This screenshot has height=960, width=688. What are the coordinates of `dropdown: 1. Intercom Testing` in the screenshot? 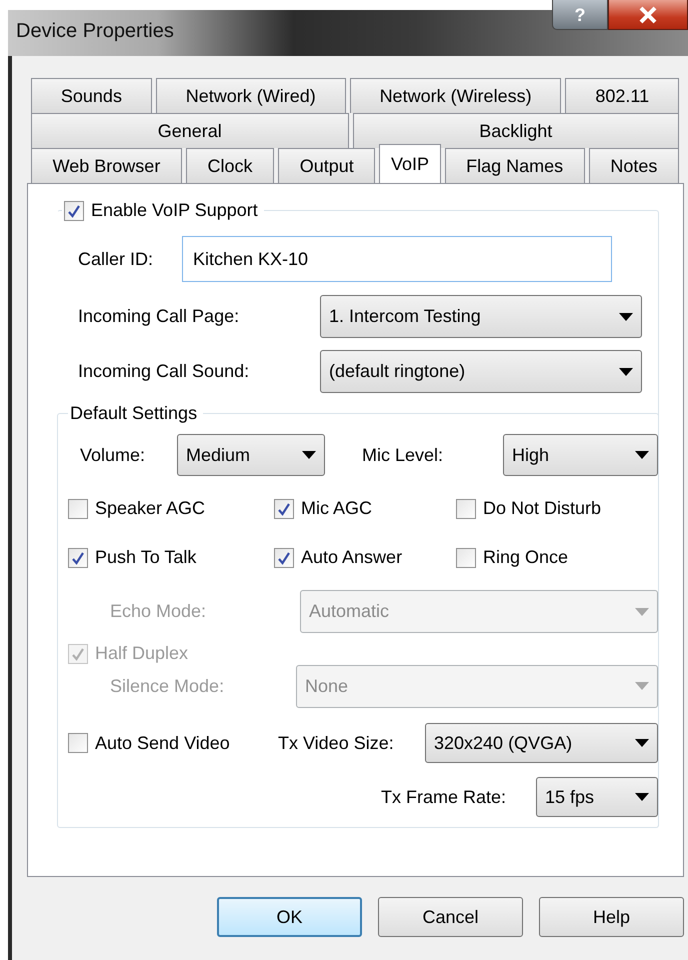 It's located at (481, 316).